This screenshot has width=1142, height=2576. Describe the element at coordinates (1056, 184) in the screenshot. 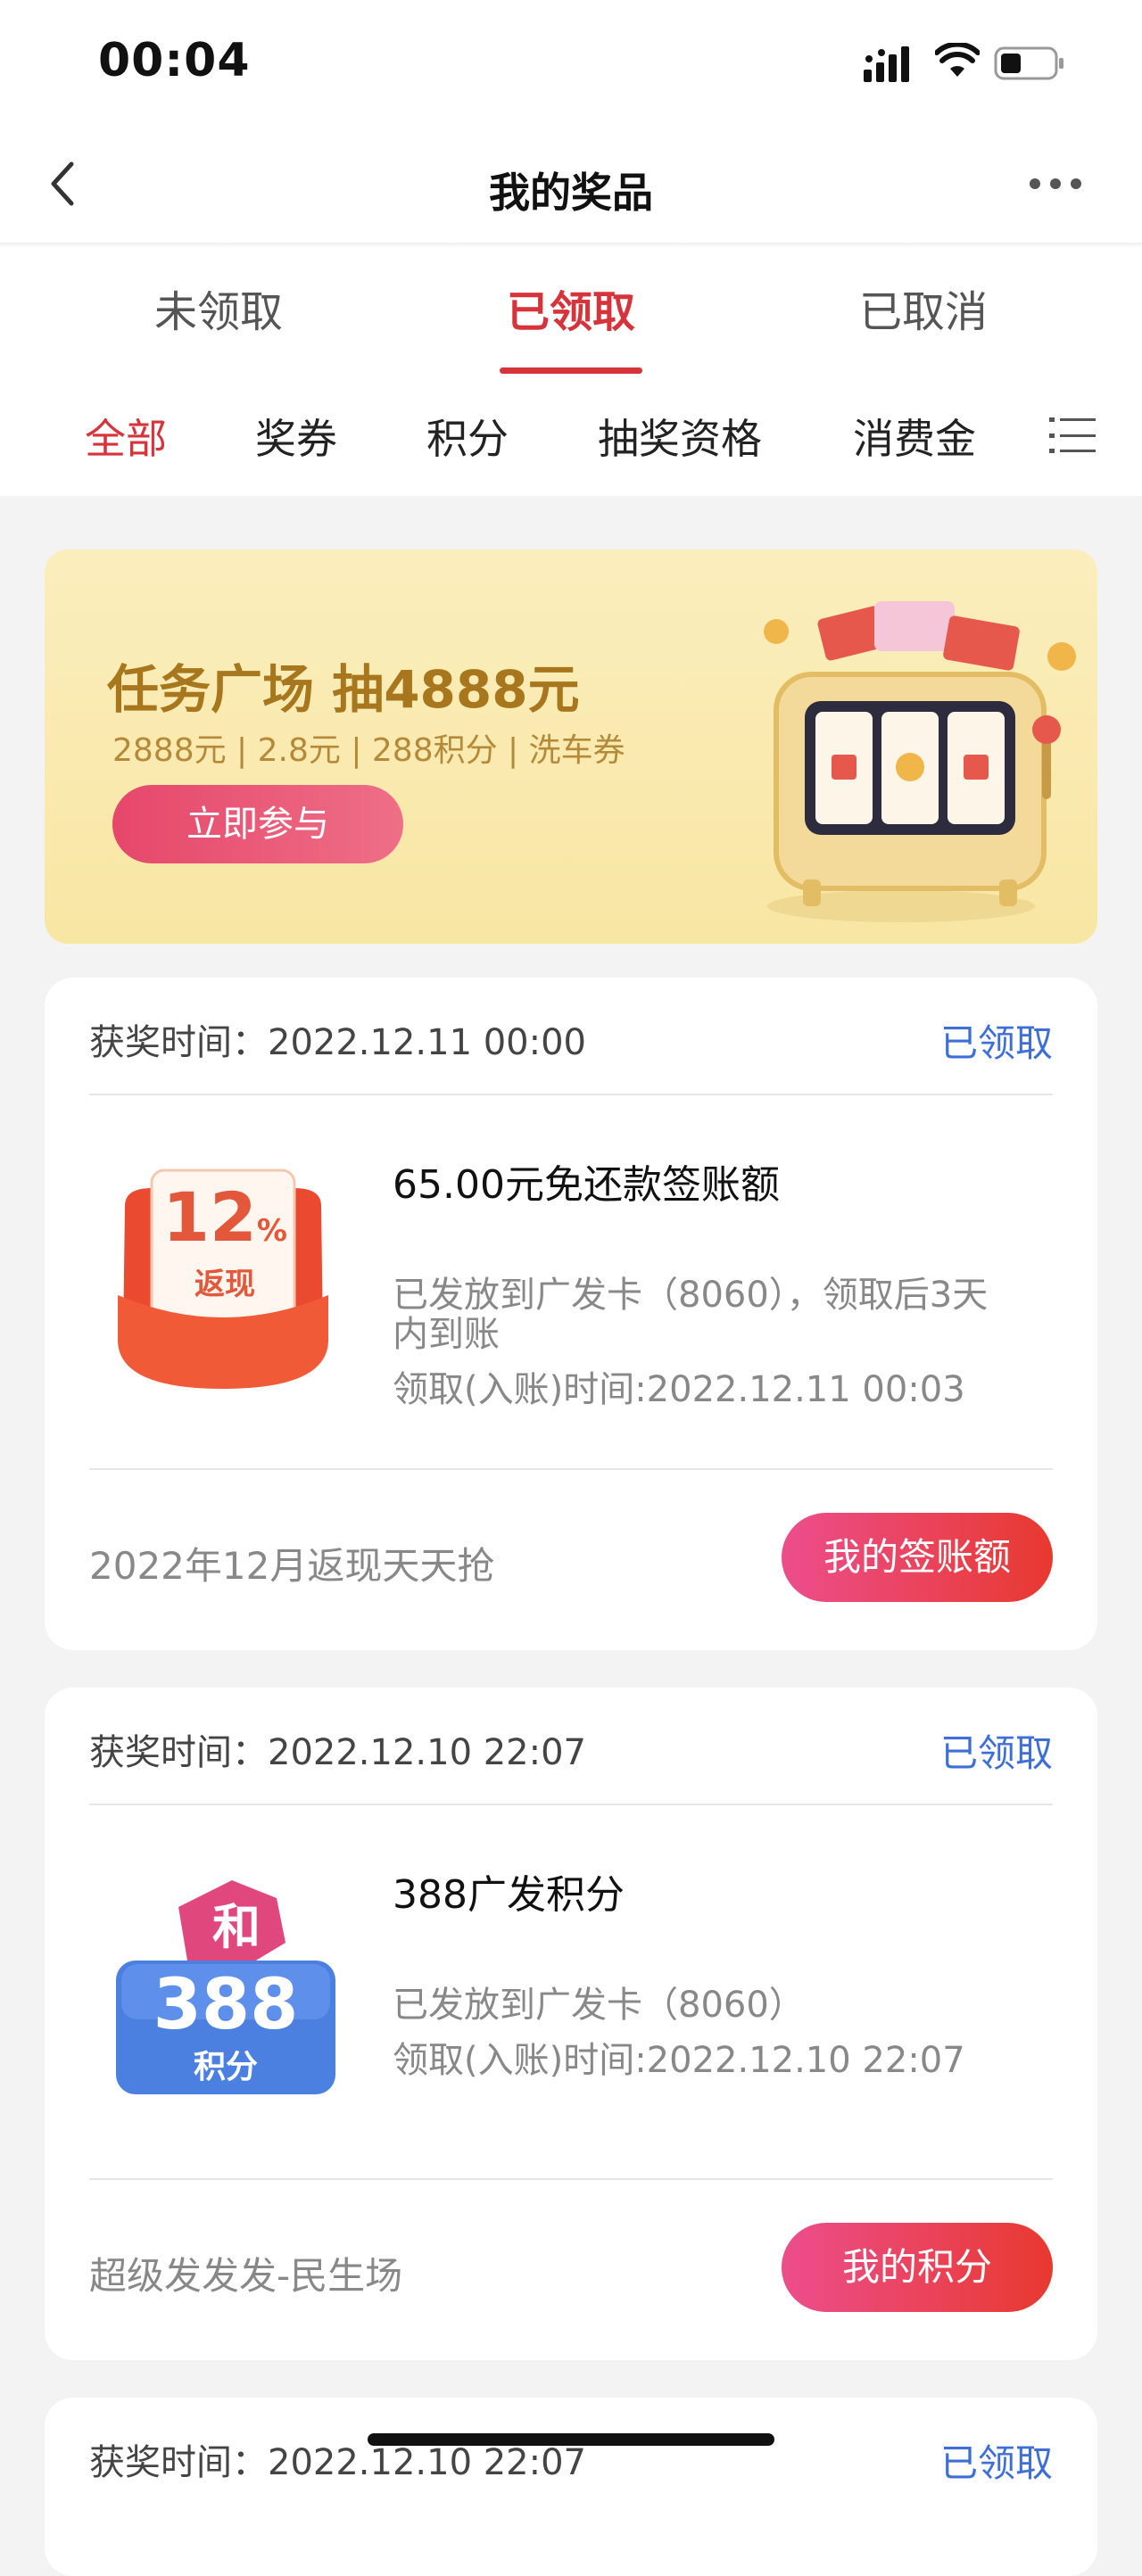

I see `more-options-icon` at that location.